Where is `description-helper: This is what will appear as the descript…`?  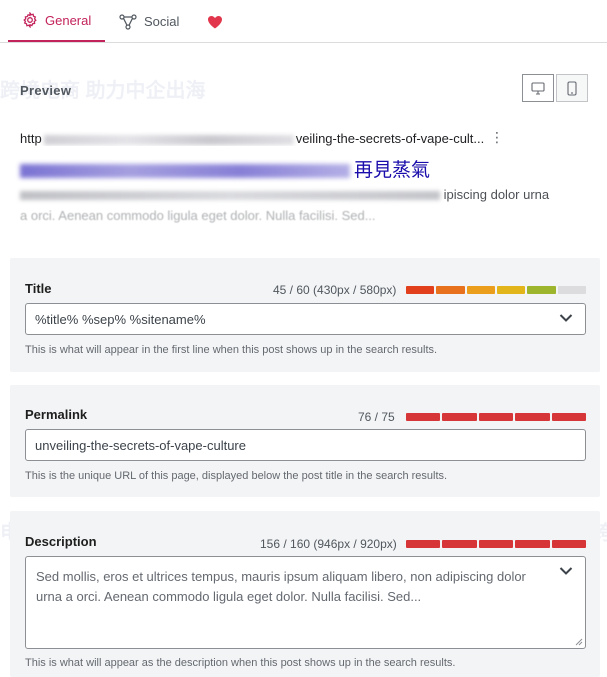 description-helper: This is what will appear as the descript… is located at coordinates (240, 663).